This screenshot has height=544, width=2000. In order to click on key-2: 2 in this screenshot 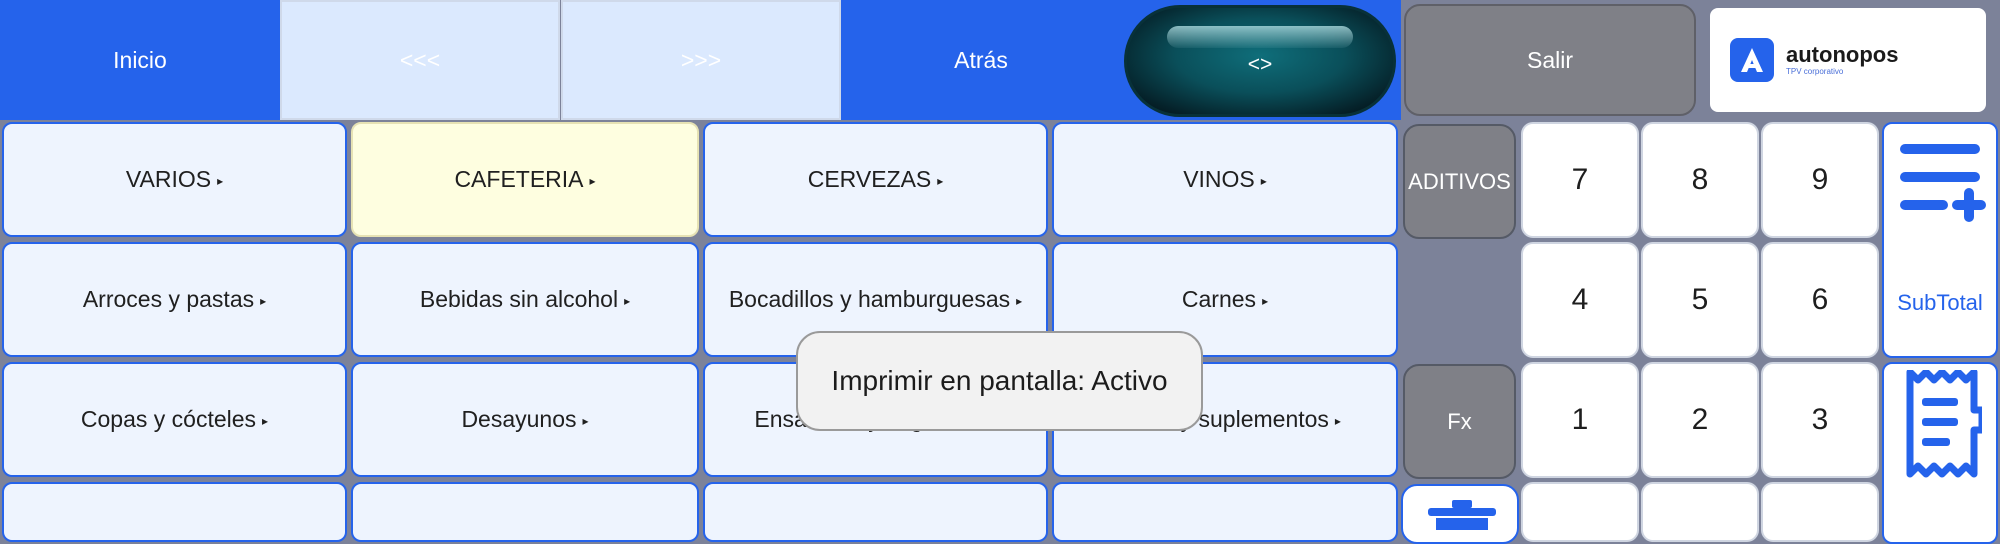, I will do `click(1700, 420)`.